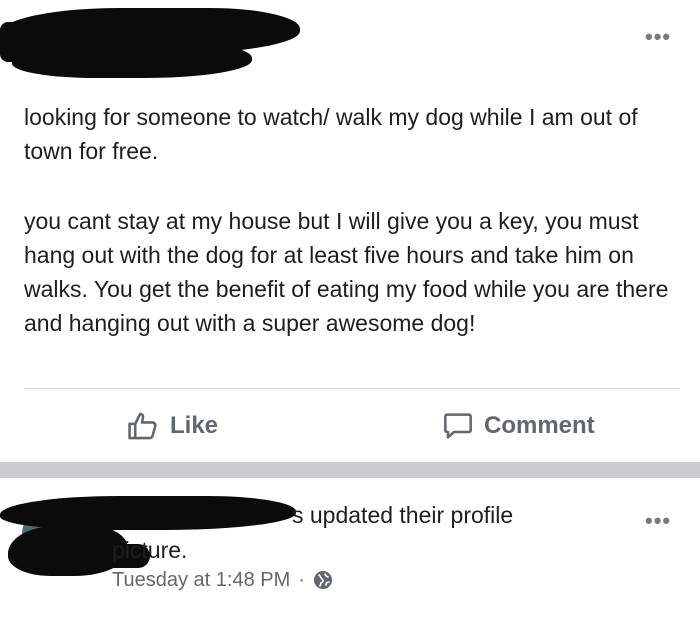 Image resolution: width=700 pixels, height=623 pixels. I want to click on like-button: Like, so click(172, 426).